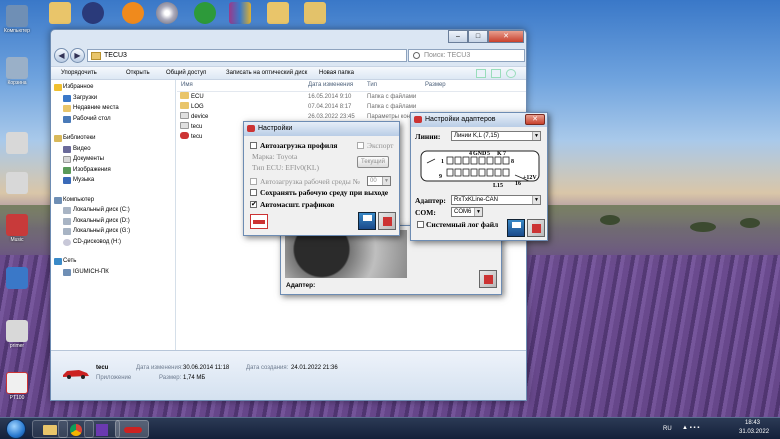 The image size is (780, 439). What do you see at coordinates (379, 181) in the screenshot?
I see `env-number-select: 00 ▼` at bounding box center [379, 181].